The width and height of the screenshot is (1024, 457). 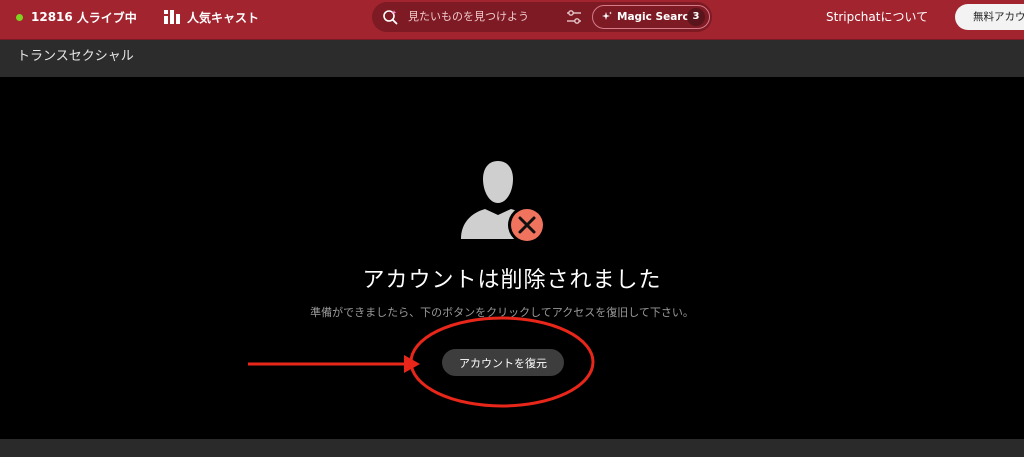 I want to click on sparkle-icon, so click(x=607, y=15).